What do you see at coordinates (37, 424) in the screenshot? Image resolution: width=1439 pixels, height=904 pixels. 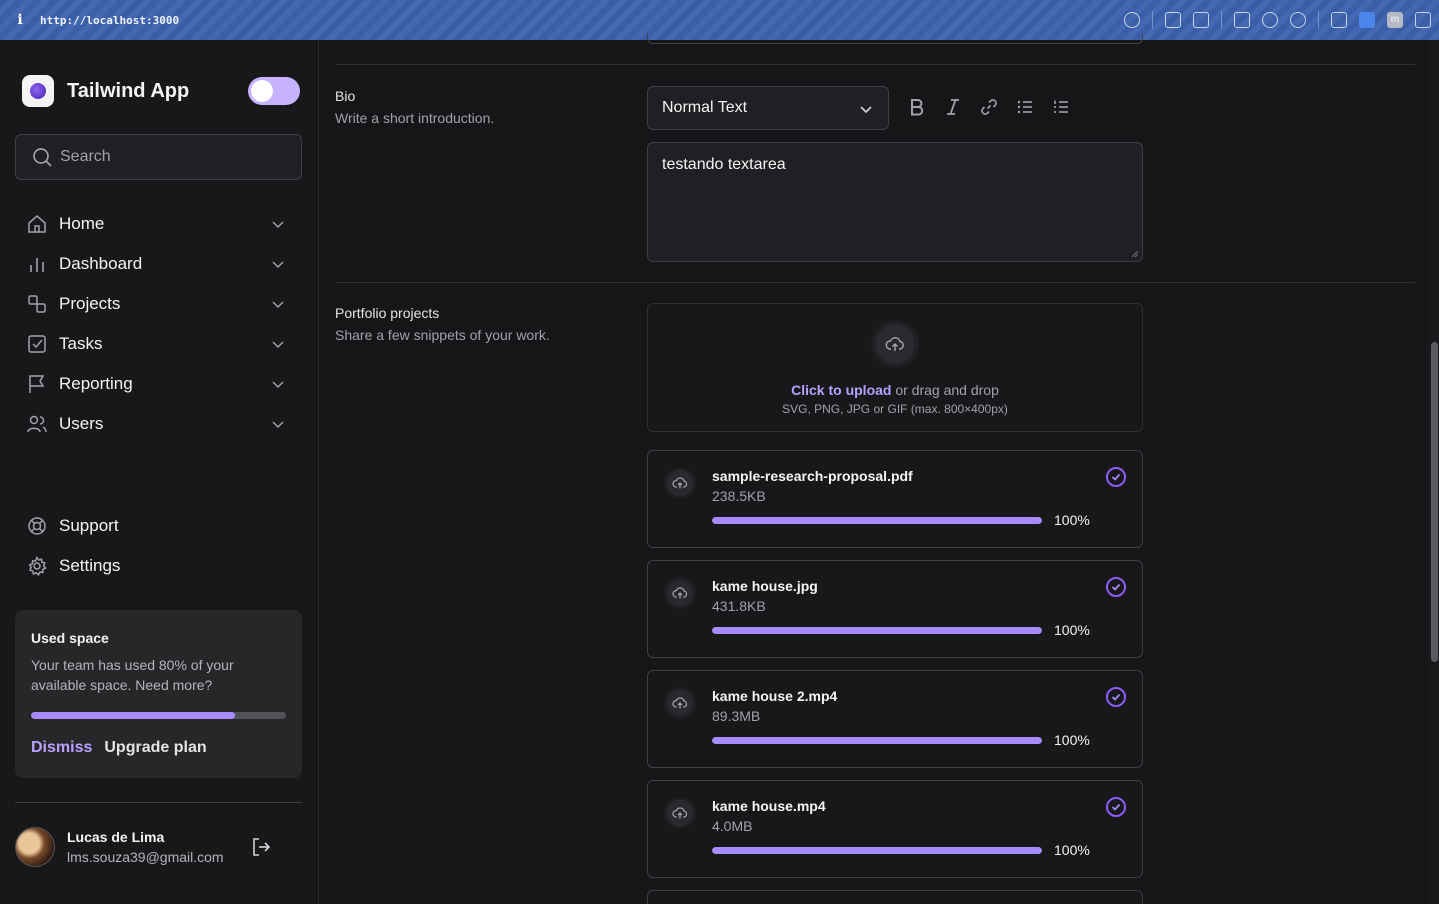 I see `users-icon` at bounding box center [37, 424].